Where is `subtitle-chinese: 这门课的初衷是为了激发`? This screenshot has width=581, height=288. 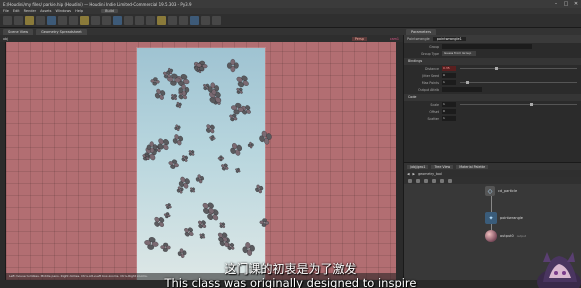
subtitle-chinese: 这门课的初衷是为了激发 is located at coordinates (290, 269).